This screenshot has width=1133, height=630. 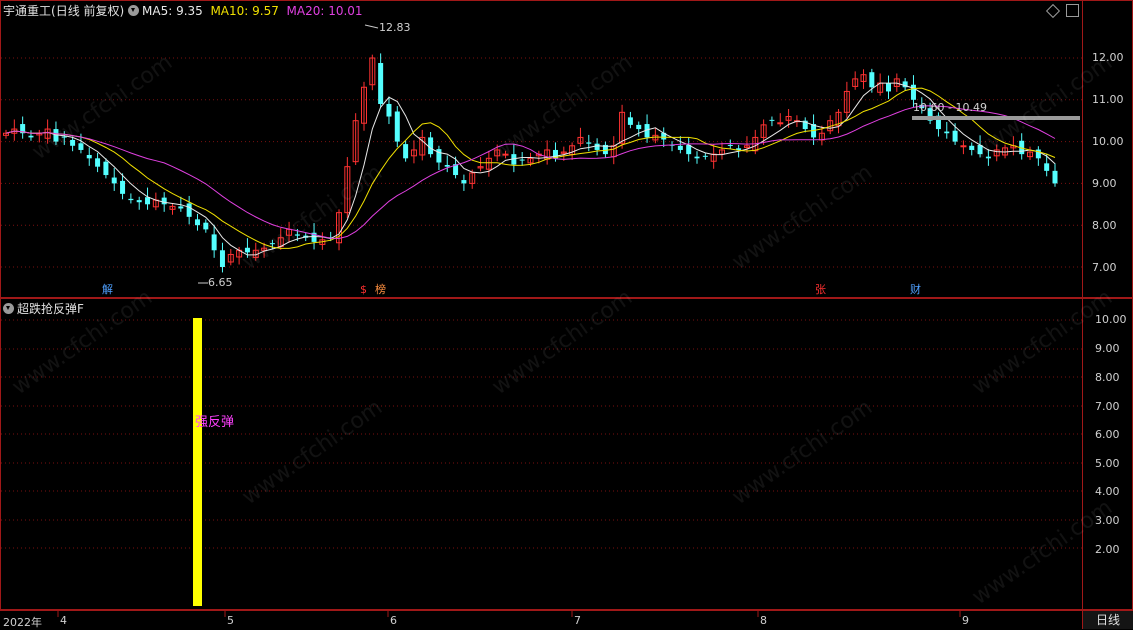 I want to click on indicator-header: 超跌抢反弹F, so click(x=43, y=309).